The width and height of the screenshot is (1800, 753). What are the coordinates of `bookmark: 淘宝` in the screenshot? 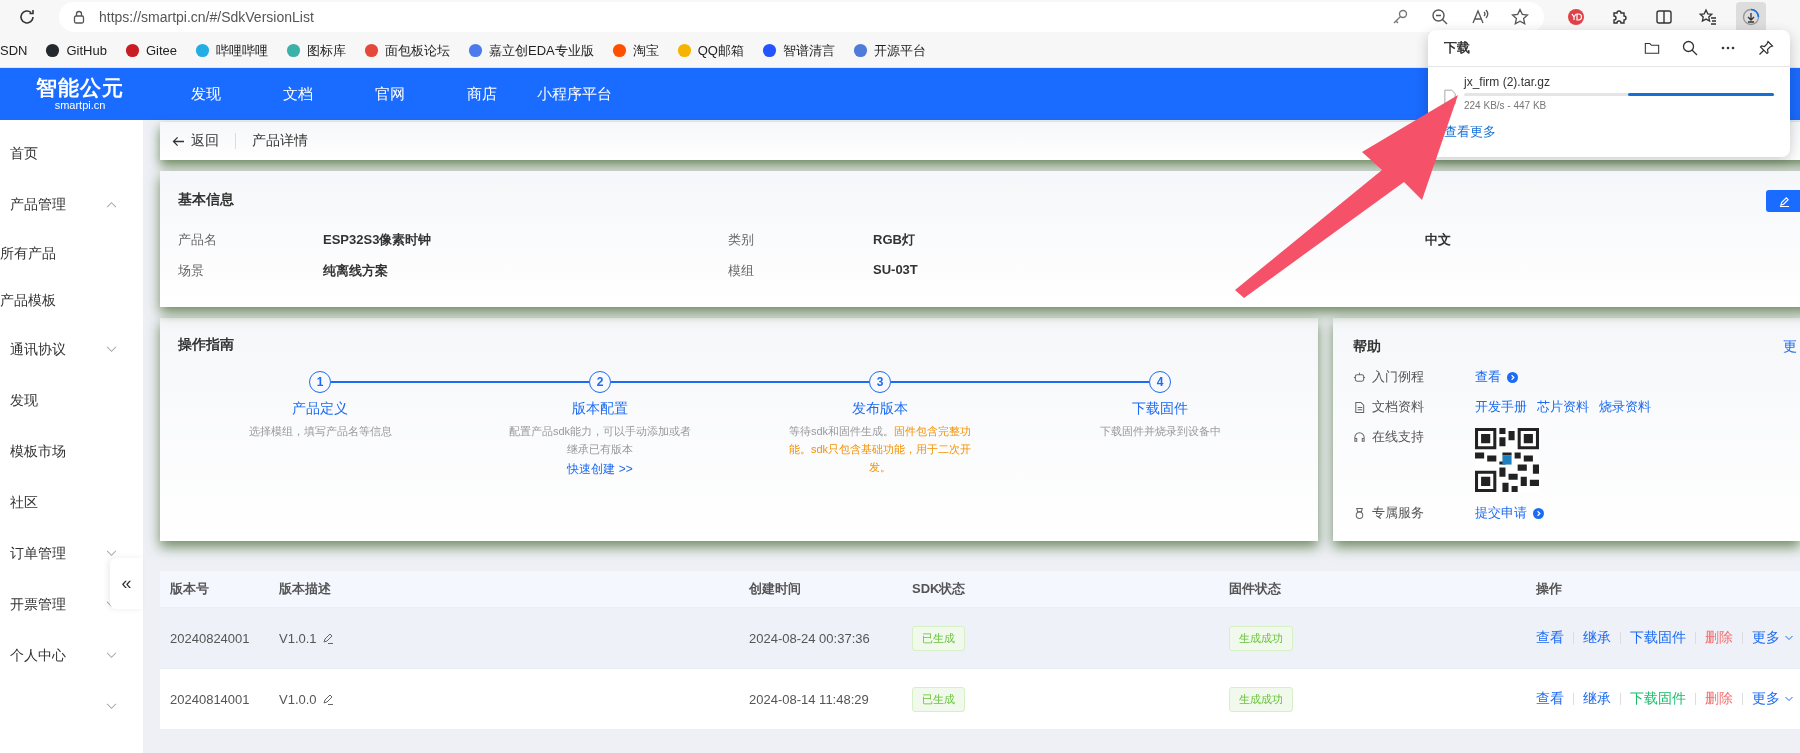 It's located at (635, 50).